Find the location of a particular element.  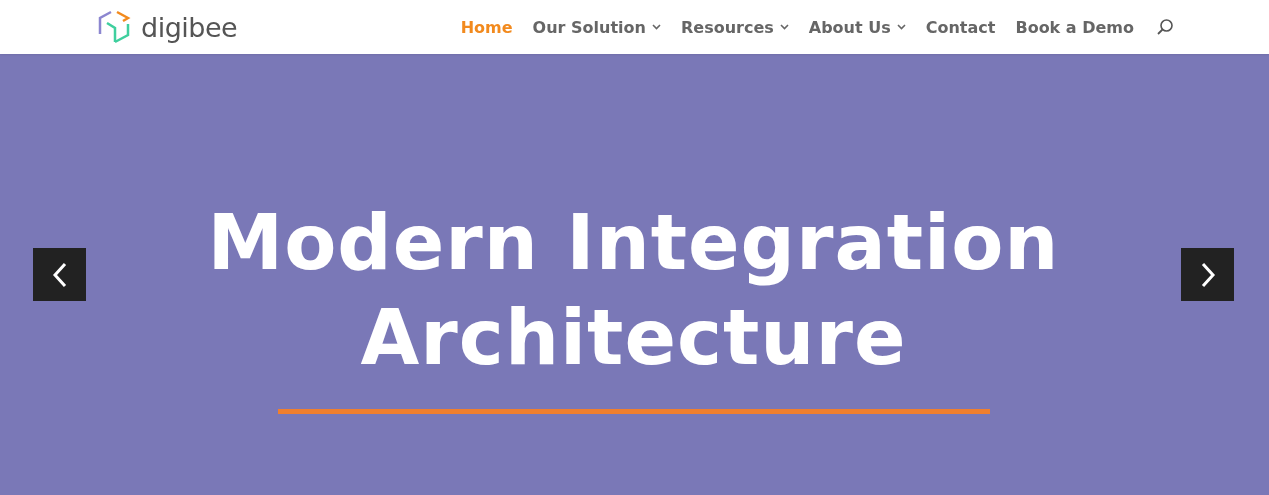

nav-link: Resources is located at coordinates (734, 27).